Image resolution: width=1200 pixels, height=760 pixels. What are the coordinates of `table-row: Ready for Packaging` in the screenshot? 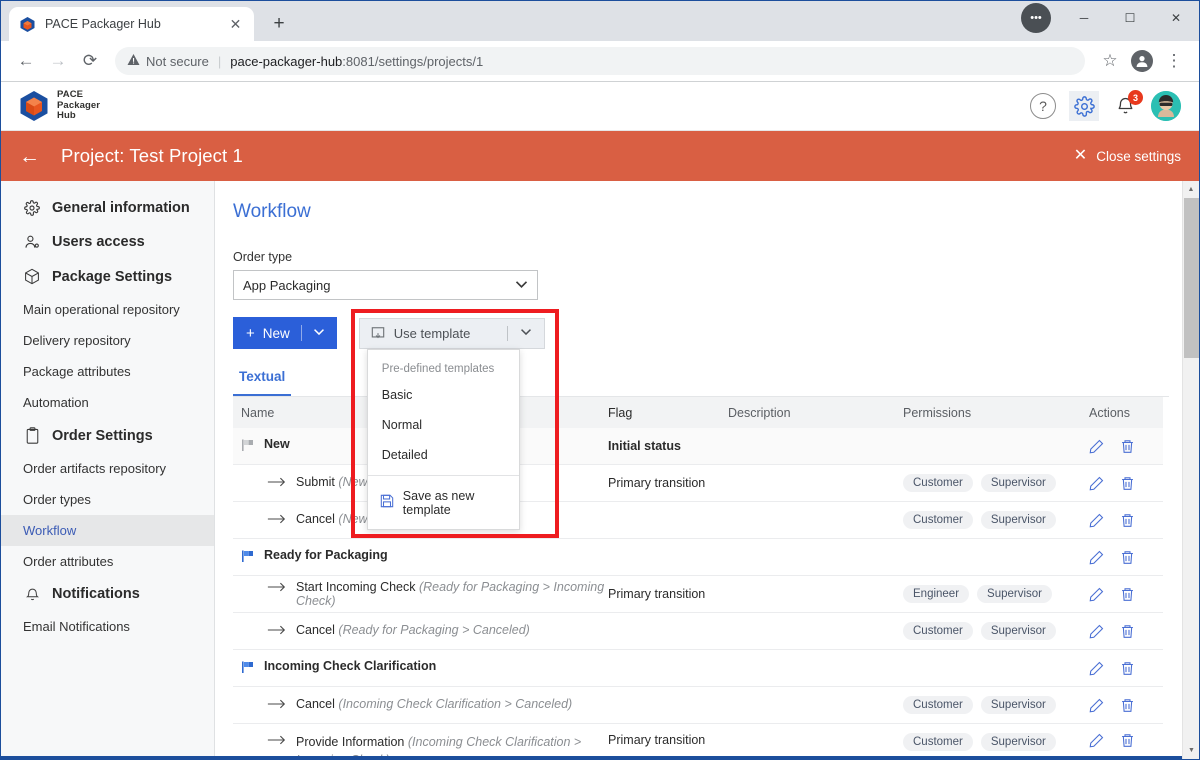 It's located at (698, 557).